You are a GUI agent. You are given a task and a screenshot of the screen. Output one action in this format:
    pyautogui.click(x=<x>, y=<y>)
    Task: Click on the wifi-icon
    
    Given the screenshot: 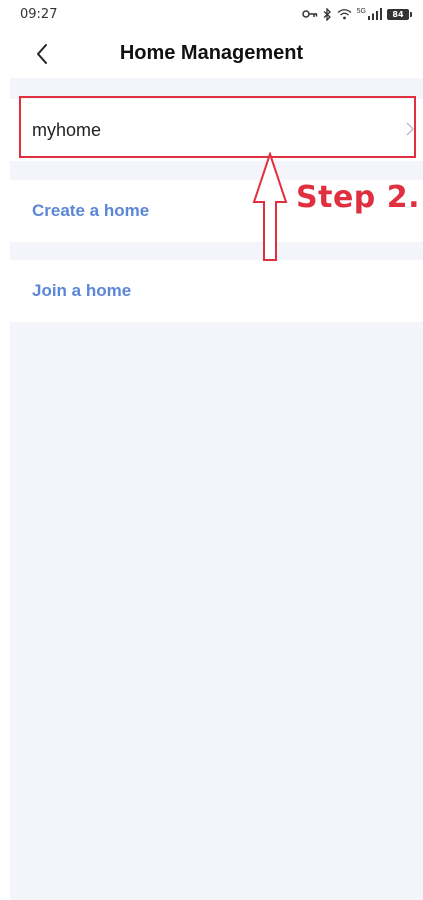 What is the action you would take?
    pyautogui.click(x=344, y=14)
    